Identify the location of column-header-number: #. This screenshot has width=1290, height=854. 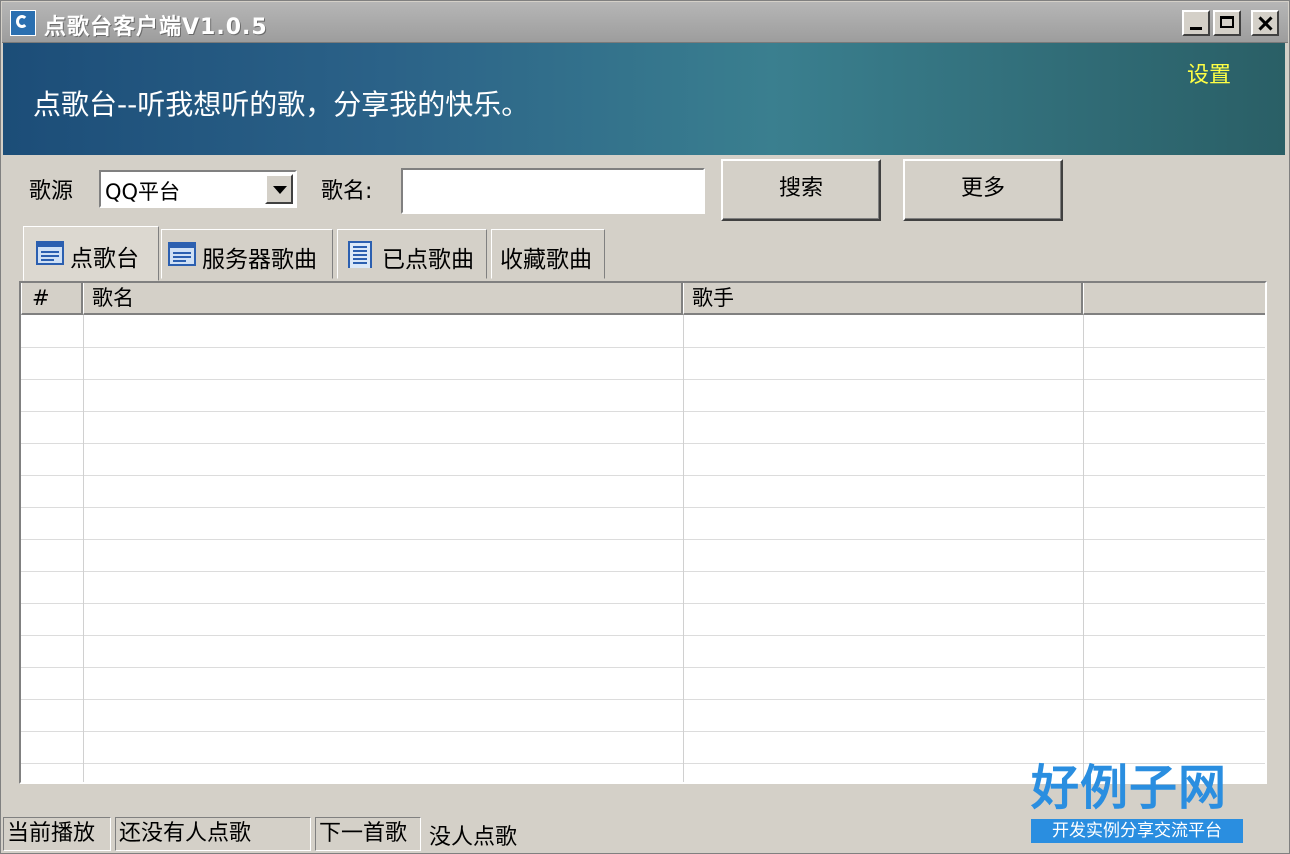
(52, 299).